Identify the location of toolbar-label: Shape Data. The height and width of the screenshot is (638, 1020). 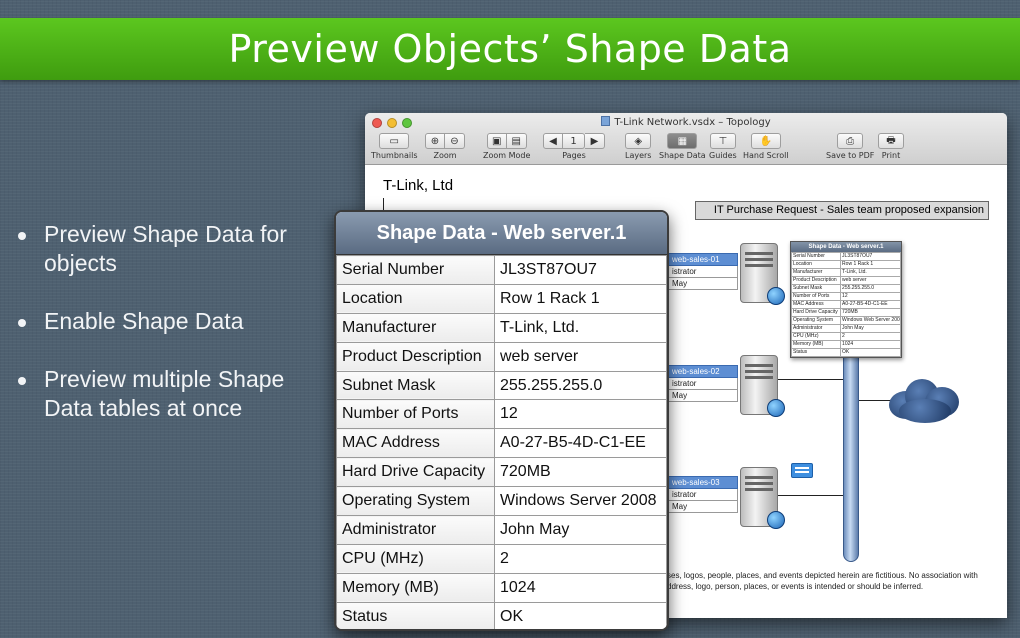
(682, 155).